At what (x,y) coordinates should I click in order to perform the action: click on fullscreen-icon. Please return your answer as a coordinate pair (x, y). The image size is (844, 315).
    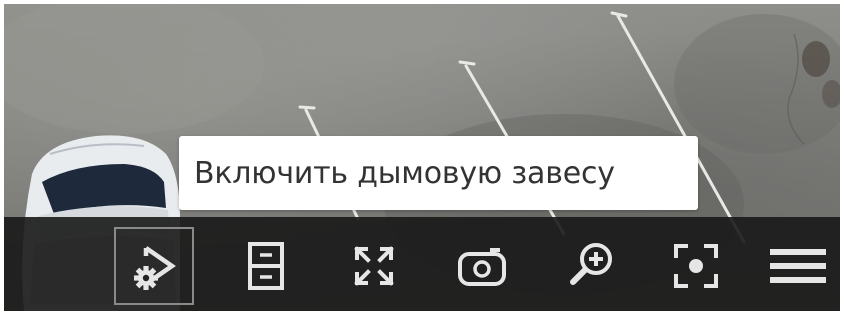
    Looking at the image, I should click on (374, 266).